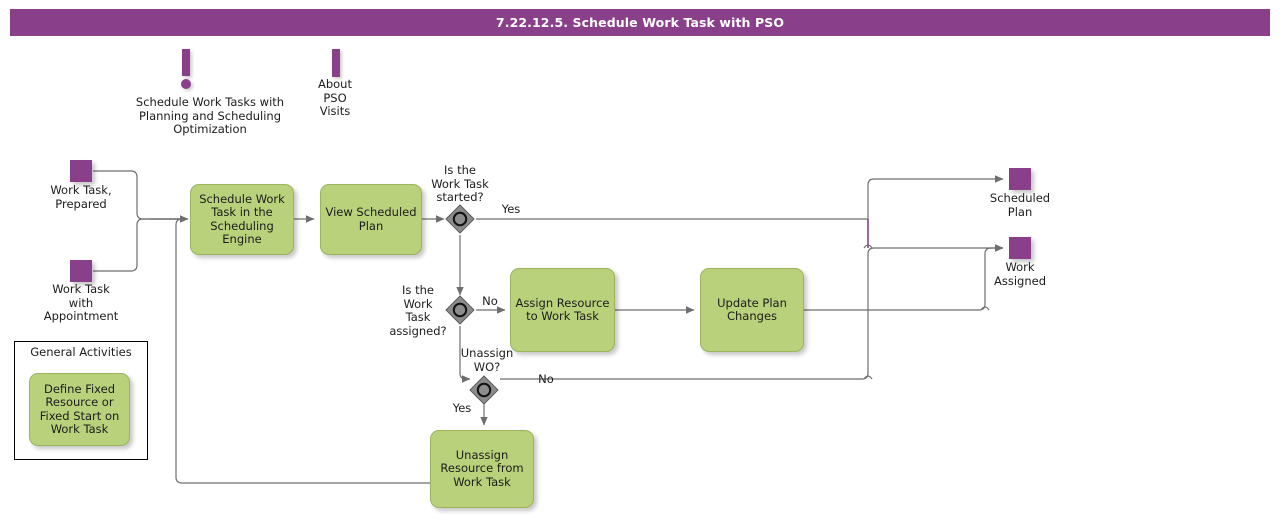 The height and width of the screenshot is (520, 1280). I want to click on flow-label-unassign-yes: Yes, so click(462, 408).